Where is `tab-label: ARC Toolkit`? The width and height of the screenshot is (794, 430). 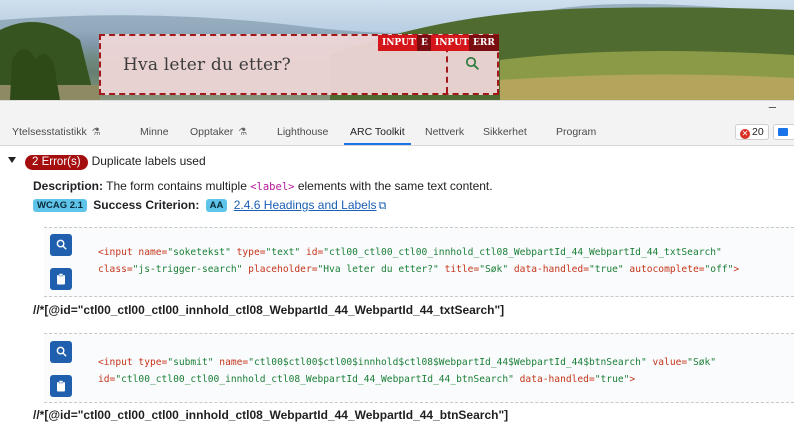
tab-label: ARC Toolkit is located at coordinates (377, 132).